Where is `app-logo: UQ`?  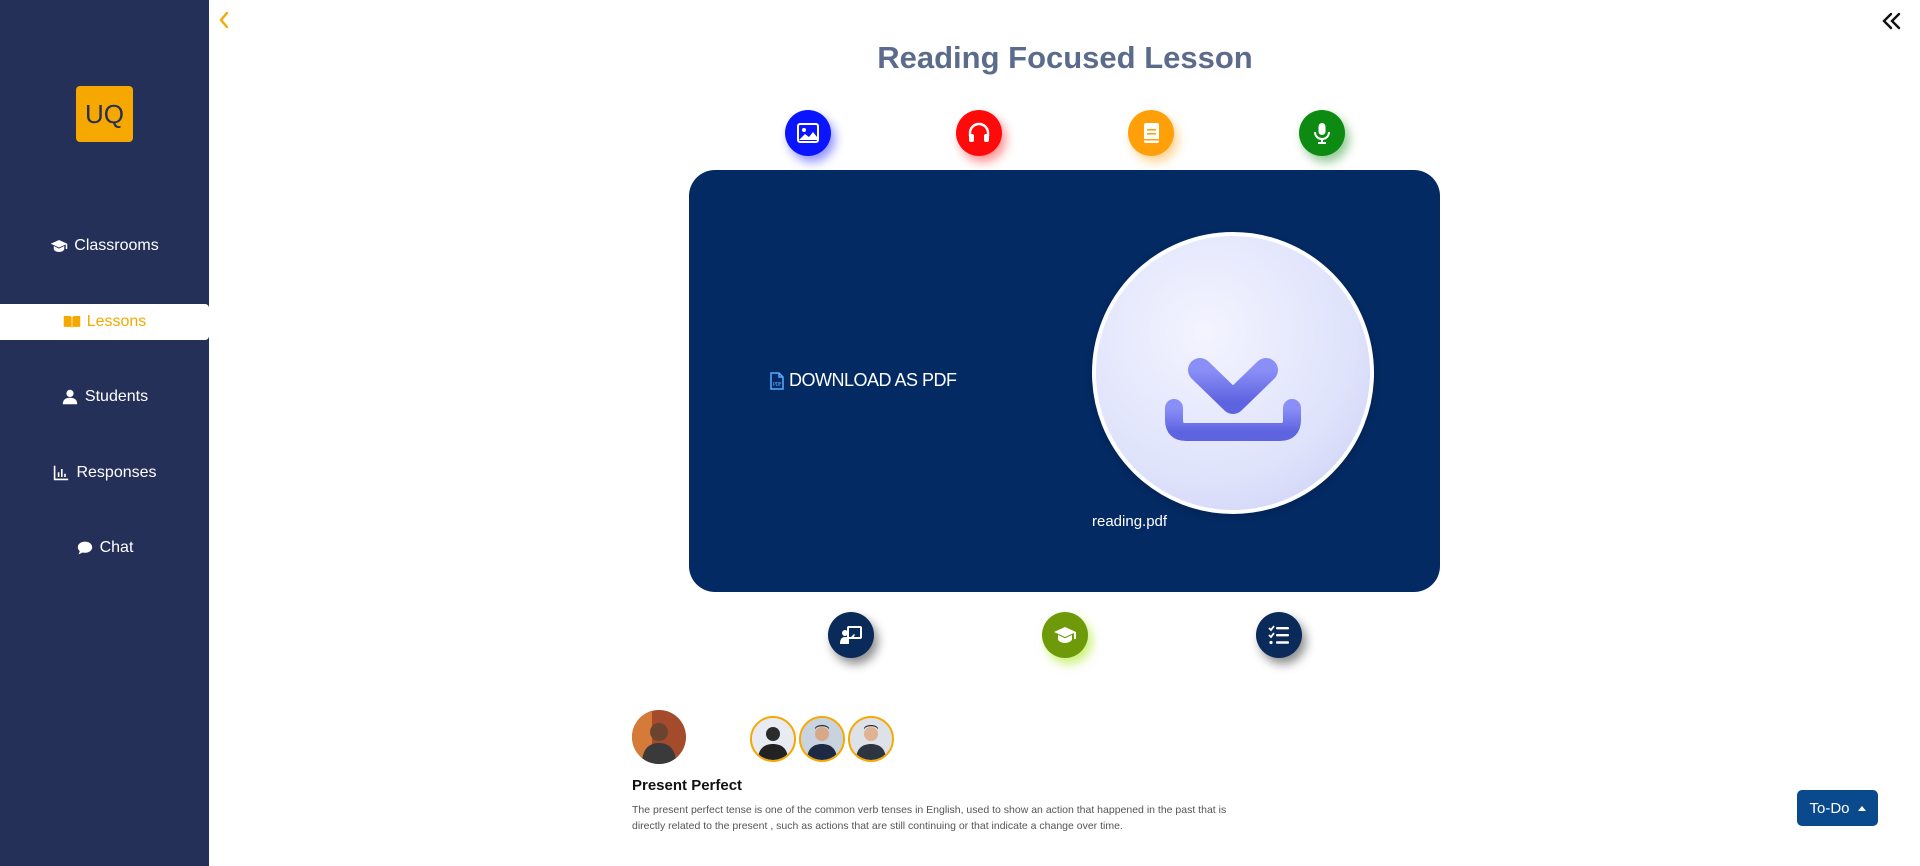
app-logo: UQ is located at coordinates (104, 114).